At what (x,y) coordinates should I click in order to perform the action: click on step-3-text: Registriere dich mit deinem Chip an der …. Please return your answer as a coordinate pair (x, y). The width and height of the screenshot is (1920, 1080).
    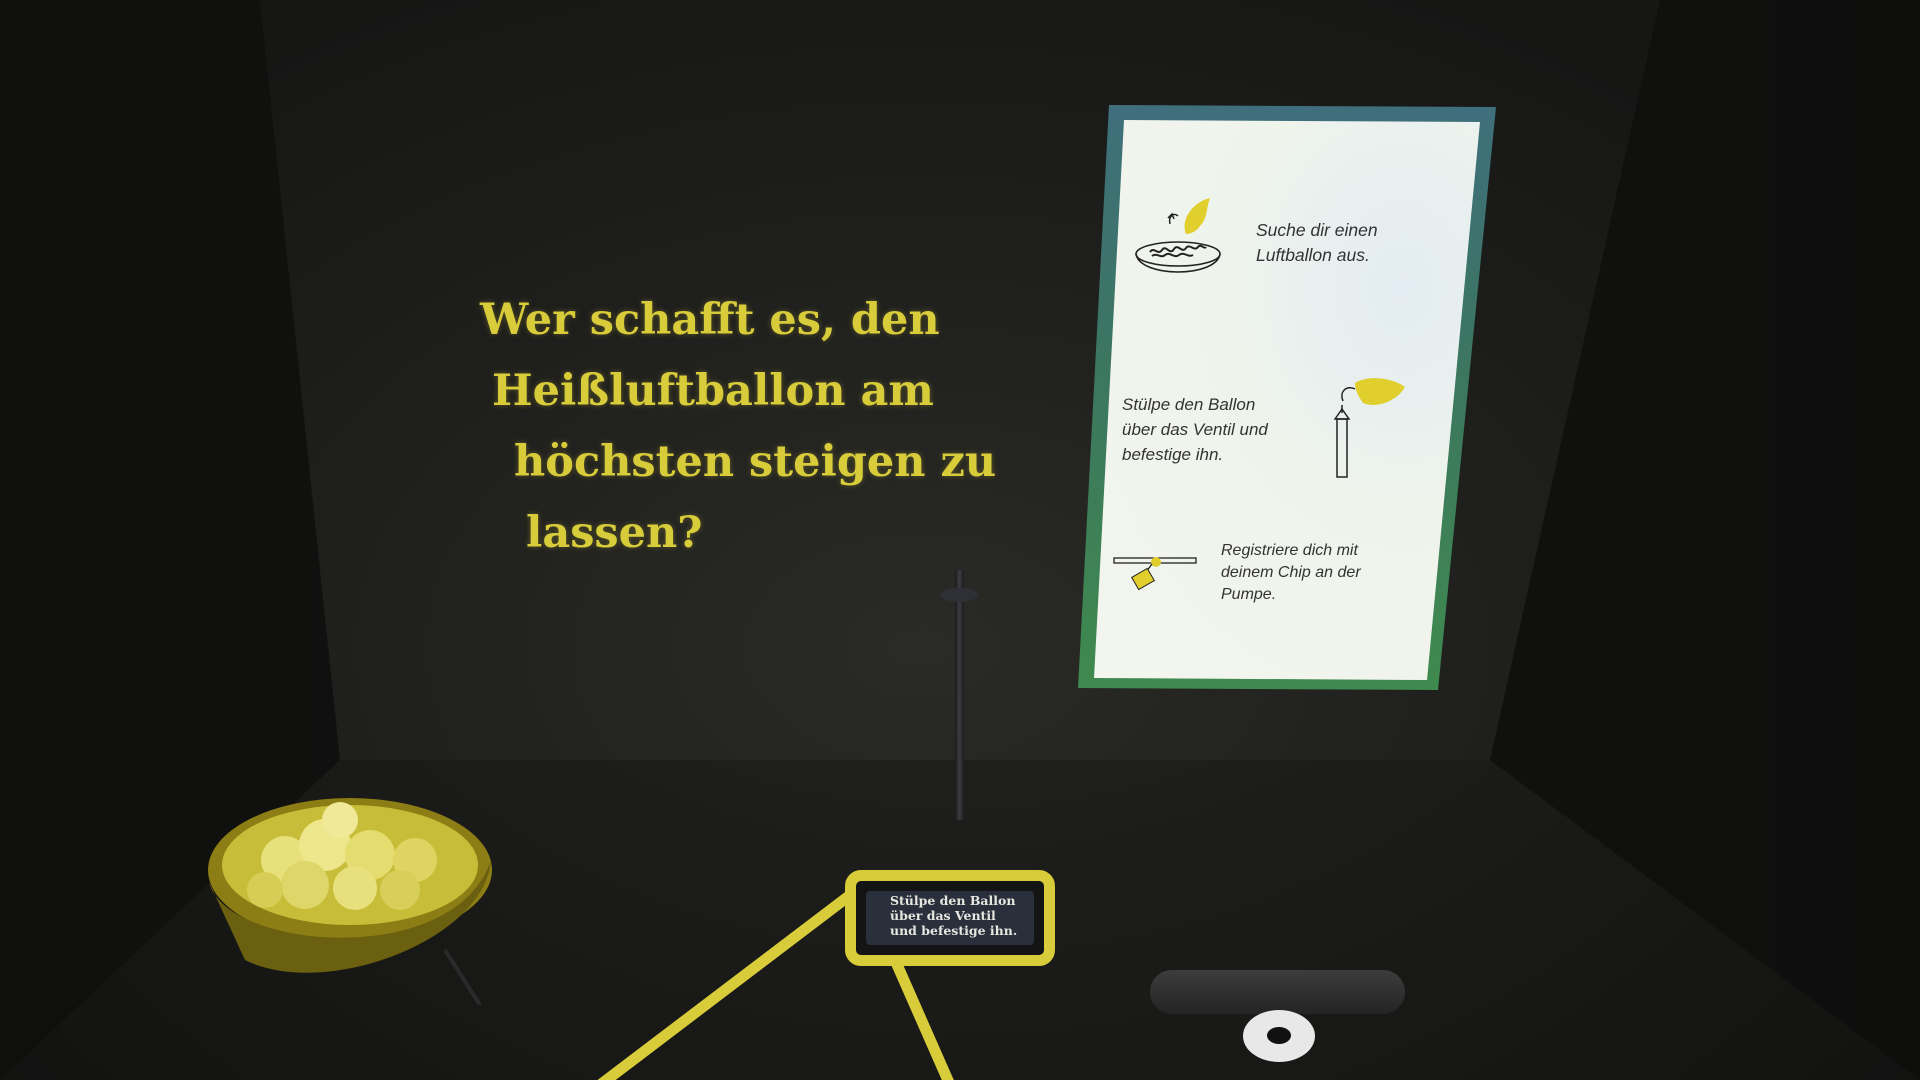
    Looking at the image, I should click on (1291, 572).